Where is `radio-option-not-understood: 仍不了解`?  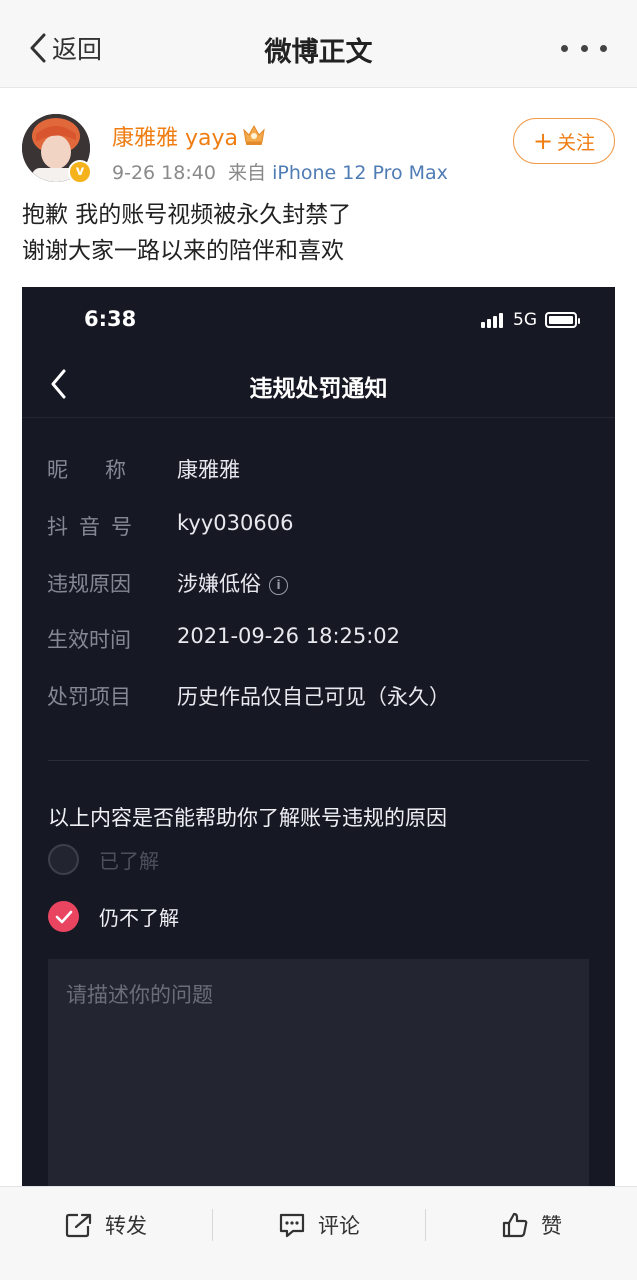 radio-option-not-understood: 仍不了解 is located at coordinates (113, 916).